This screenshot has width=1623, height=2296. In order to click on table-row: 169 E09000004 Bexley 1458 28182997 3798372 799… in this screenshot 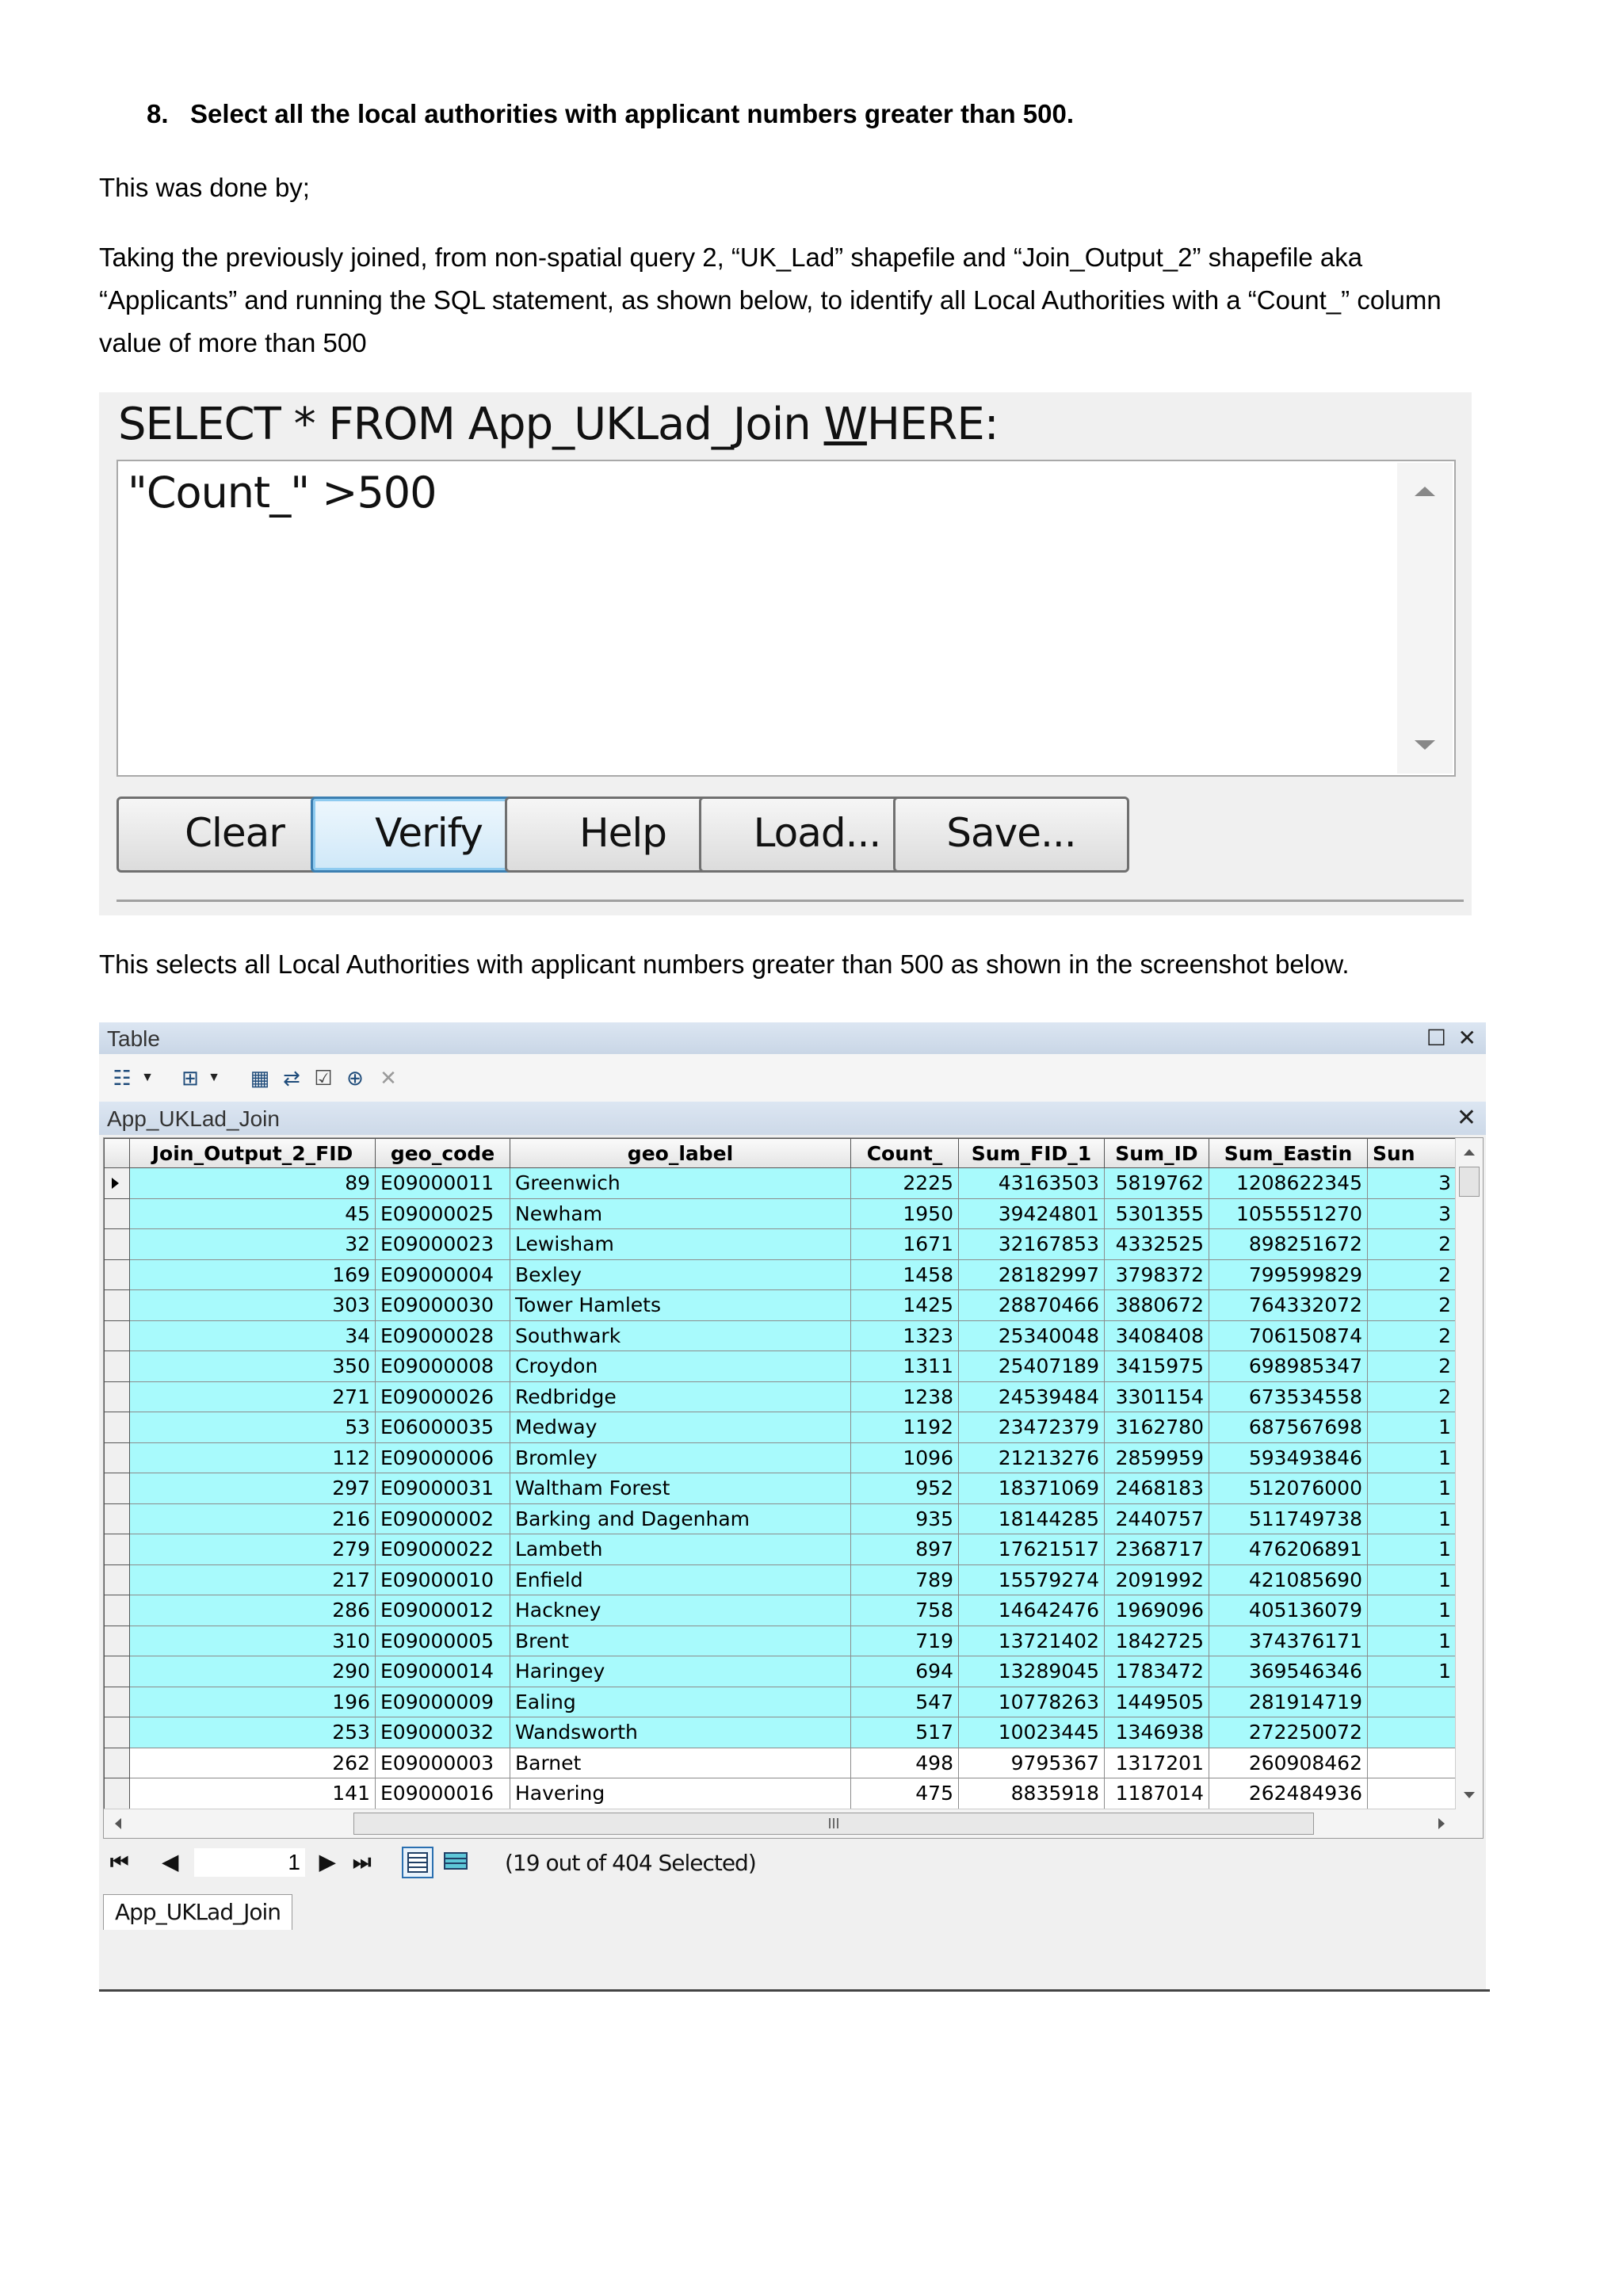, I will do `click(780, 1274)`.